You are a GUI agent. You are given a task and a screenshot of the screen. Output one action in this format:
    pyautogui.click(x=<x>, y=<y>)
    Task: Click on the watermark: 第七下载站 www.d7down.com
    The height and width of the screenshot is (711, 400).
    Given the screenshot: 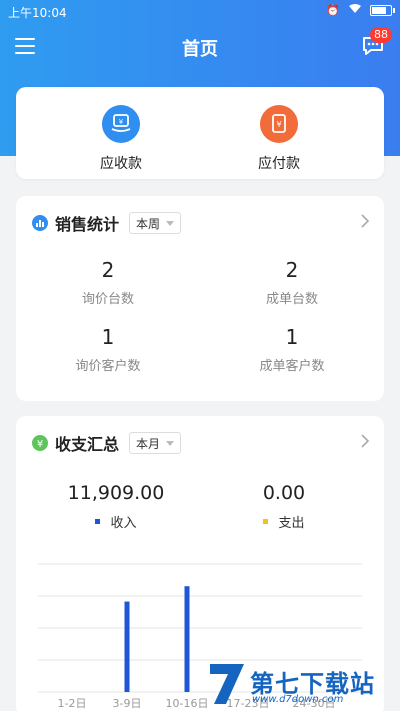 What is the action you would take?
    pyautogui.click(x=303, y=685)
    